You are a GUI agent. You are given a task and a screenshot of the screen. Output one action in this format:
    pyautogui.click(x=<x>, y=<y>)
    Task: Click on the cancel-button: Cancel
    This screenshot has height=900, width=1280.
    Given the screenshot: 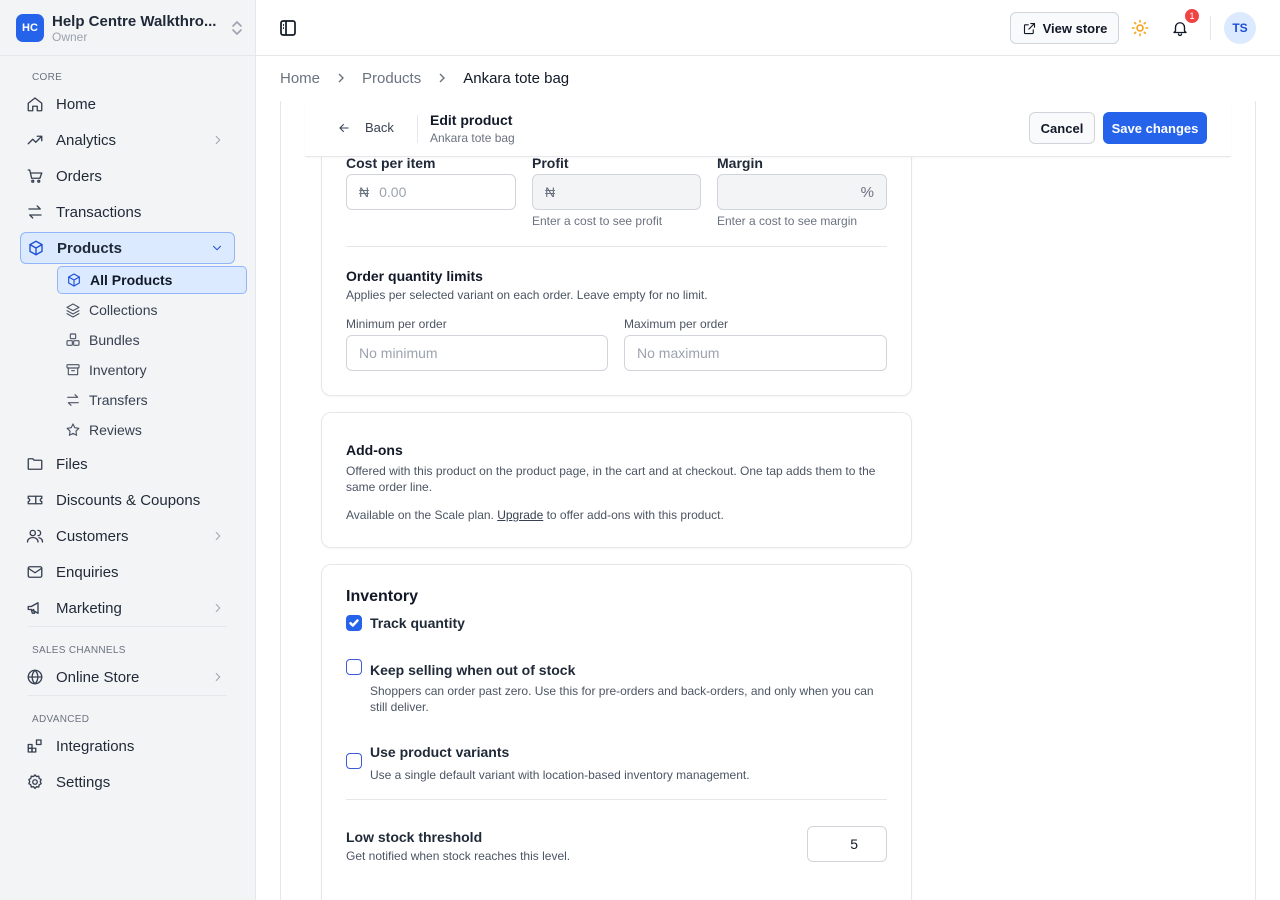 What is the action you would take?
    pyautogui.click(x=1062, y=128)
    